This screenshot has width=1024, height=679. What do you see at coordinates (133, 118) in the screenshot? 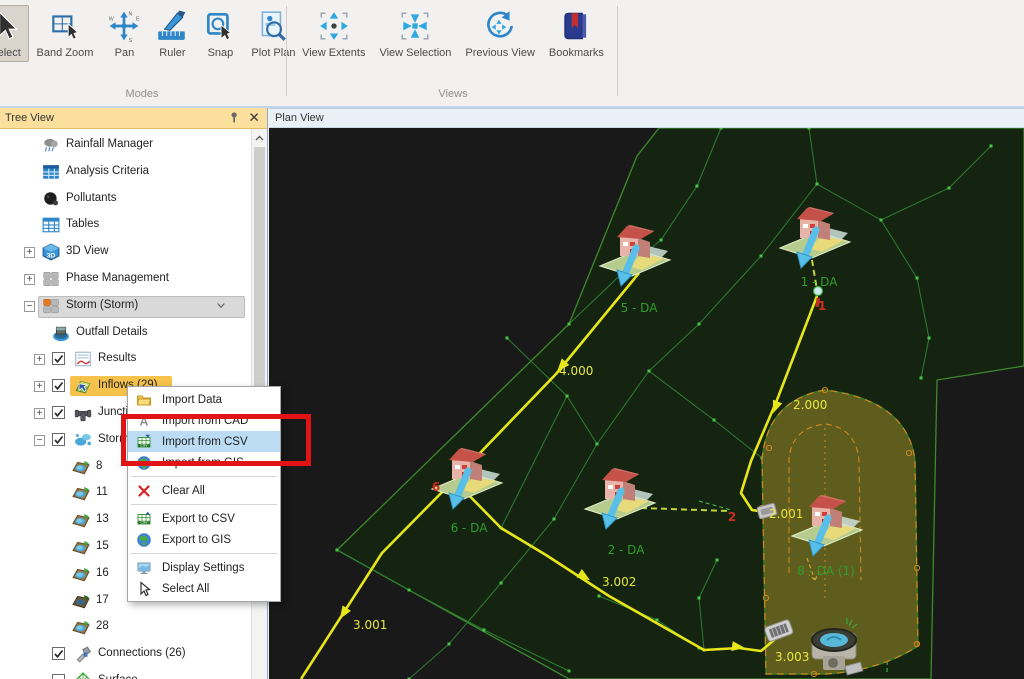
I see `tree-view-header: Tree View` at bounding box center [133, 118].